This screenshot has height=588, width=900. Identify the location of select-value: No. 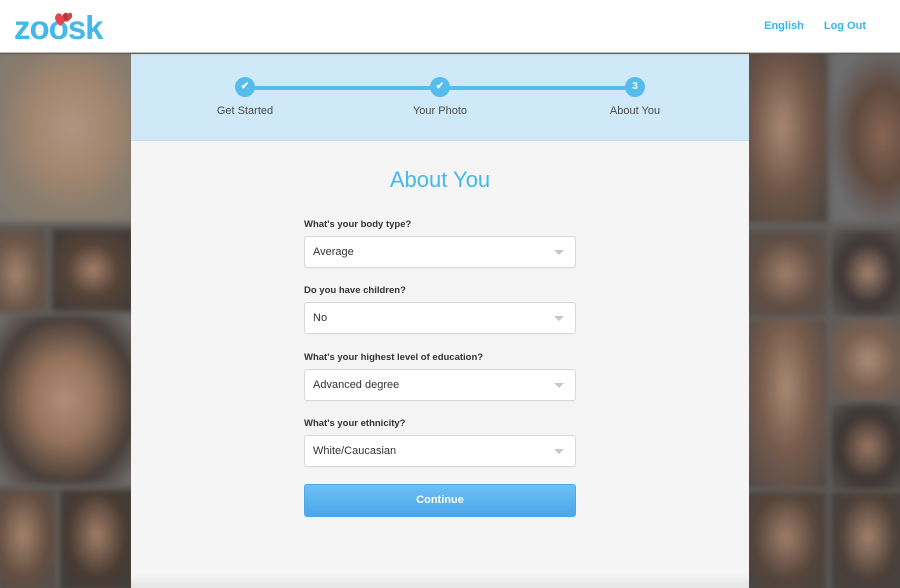
(320, 318).